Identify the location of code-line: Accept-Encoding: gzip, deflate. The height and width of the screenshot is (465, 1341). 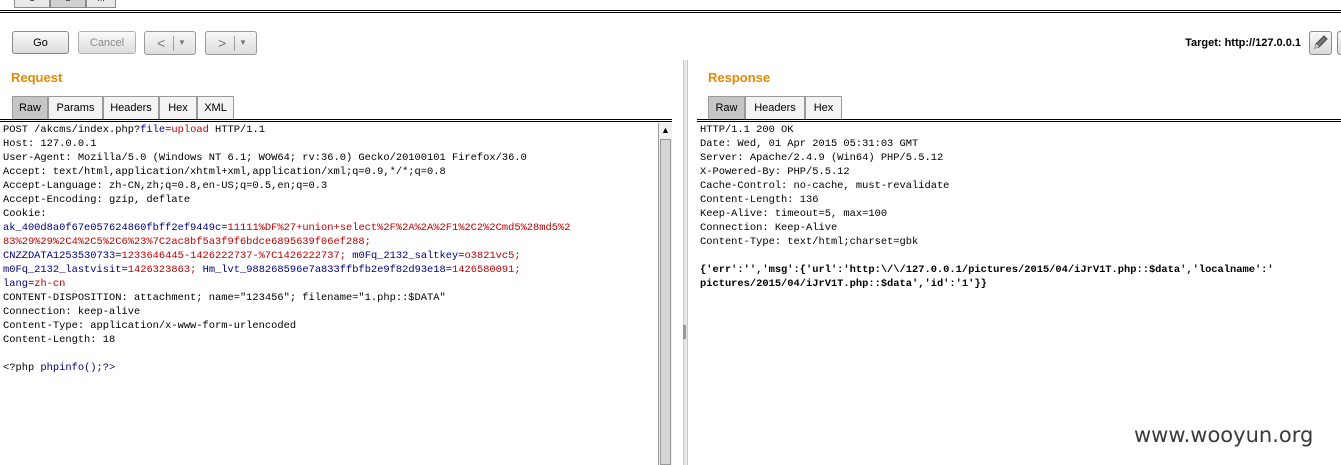
(286, 200).